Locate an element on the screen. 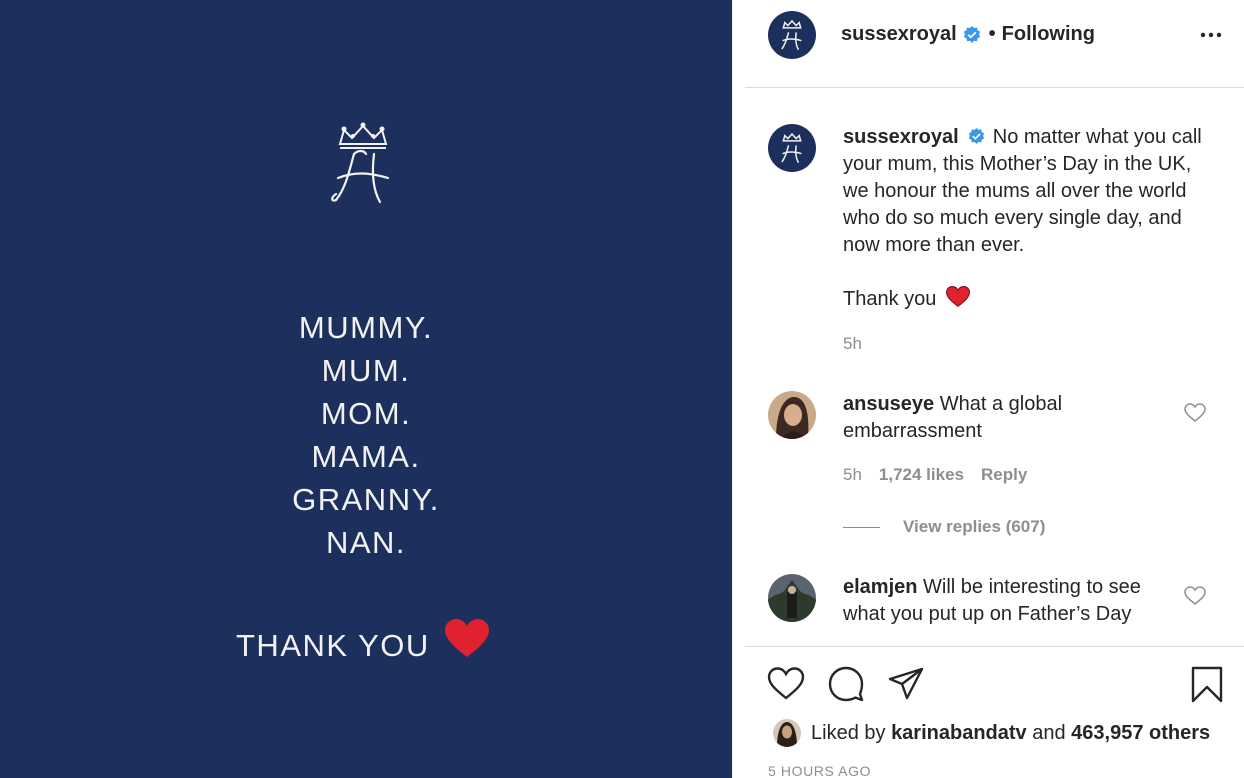  comment-meta: 5h 1,724 likes Reply is located at coordinates (935, 475).